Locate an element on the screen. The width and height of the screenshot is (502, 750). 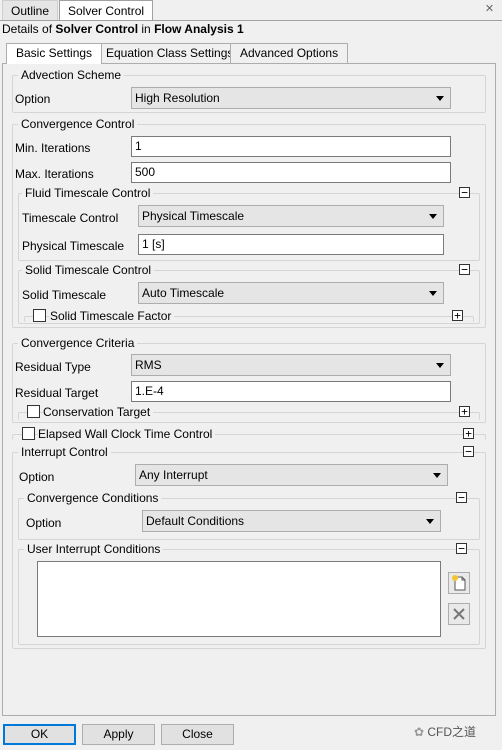
timescale-control-label: Timescale Control is located at coordinates (70, 218).